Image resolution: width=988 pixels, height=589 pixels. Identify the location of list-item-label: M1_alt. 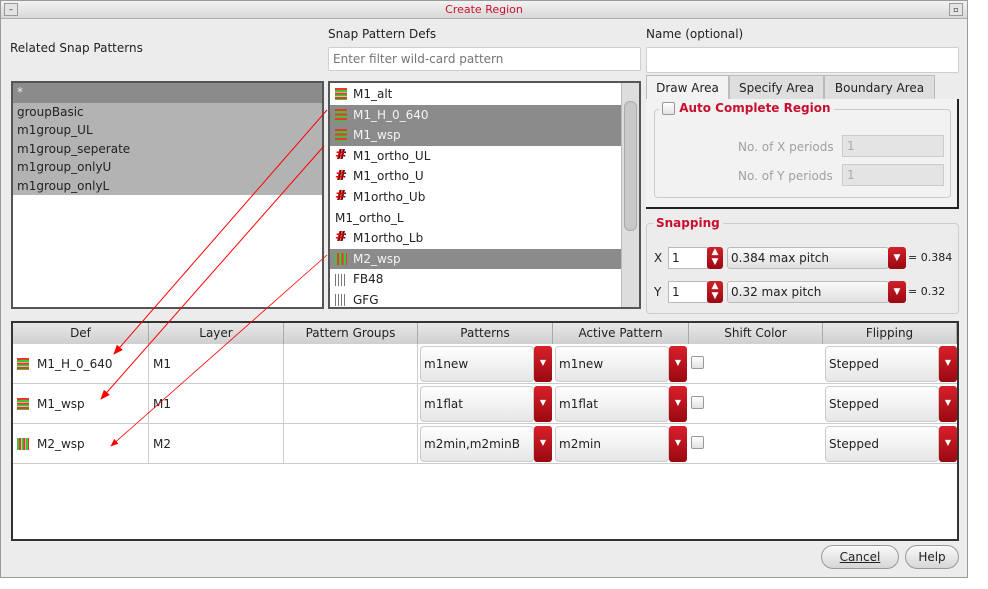
(373, 94).